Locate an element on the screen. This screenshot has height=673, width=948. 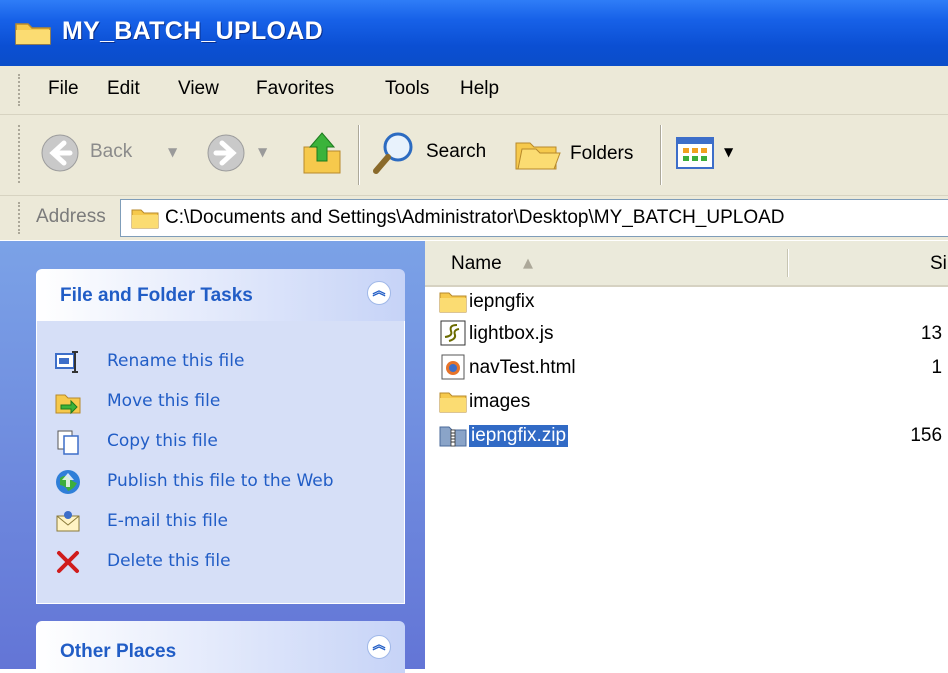
forward-arrow-icon is located at coordinates (226, 155).